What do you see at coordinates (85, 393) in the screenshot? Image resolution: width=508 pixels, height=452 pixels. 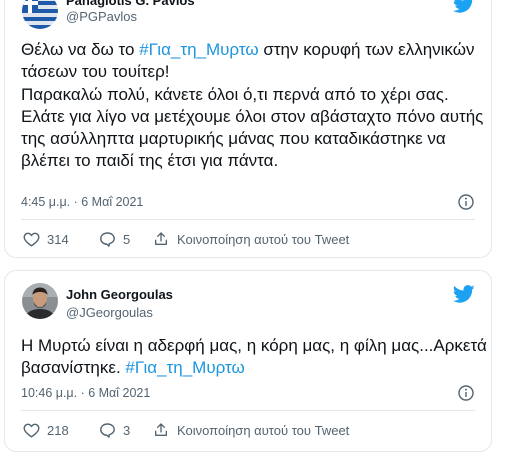 I see `tweet-timestamp: 10:46 μ.μ. · 6 Μαΐ 2021` at bounding box center [85, 393].